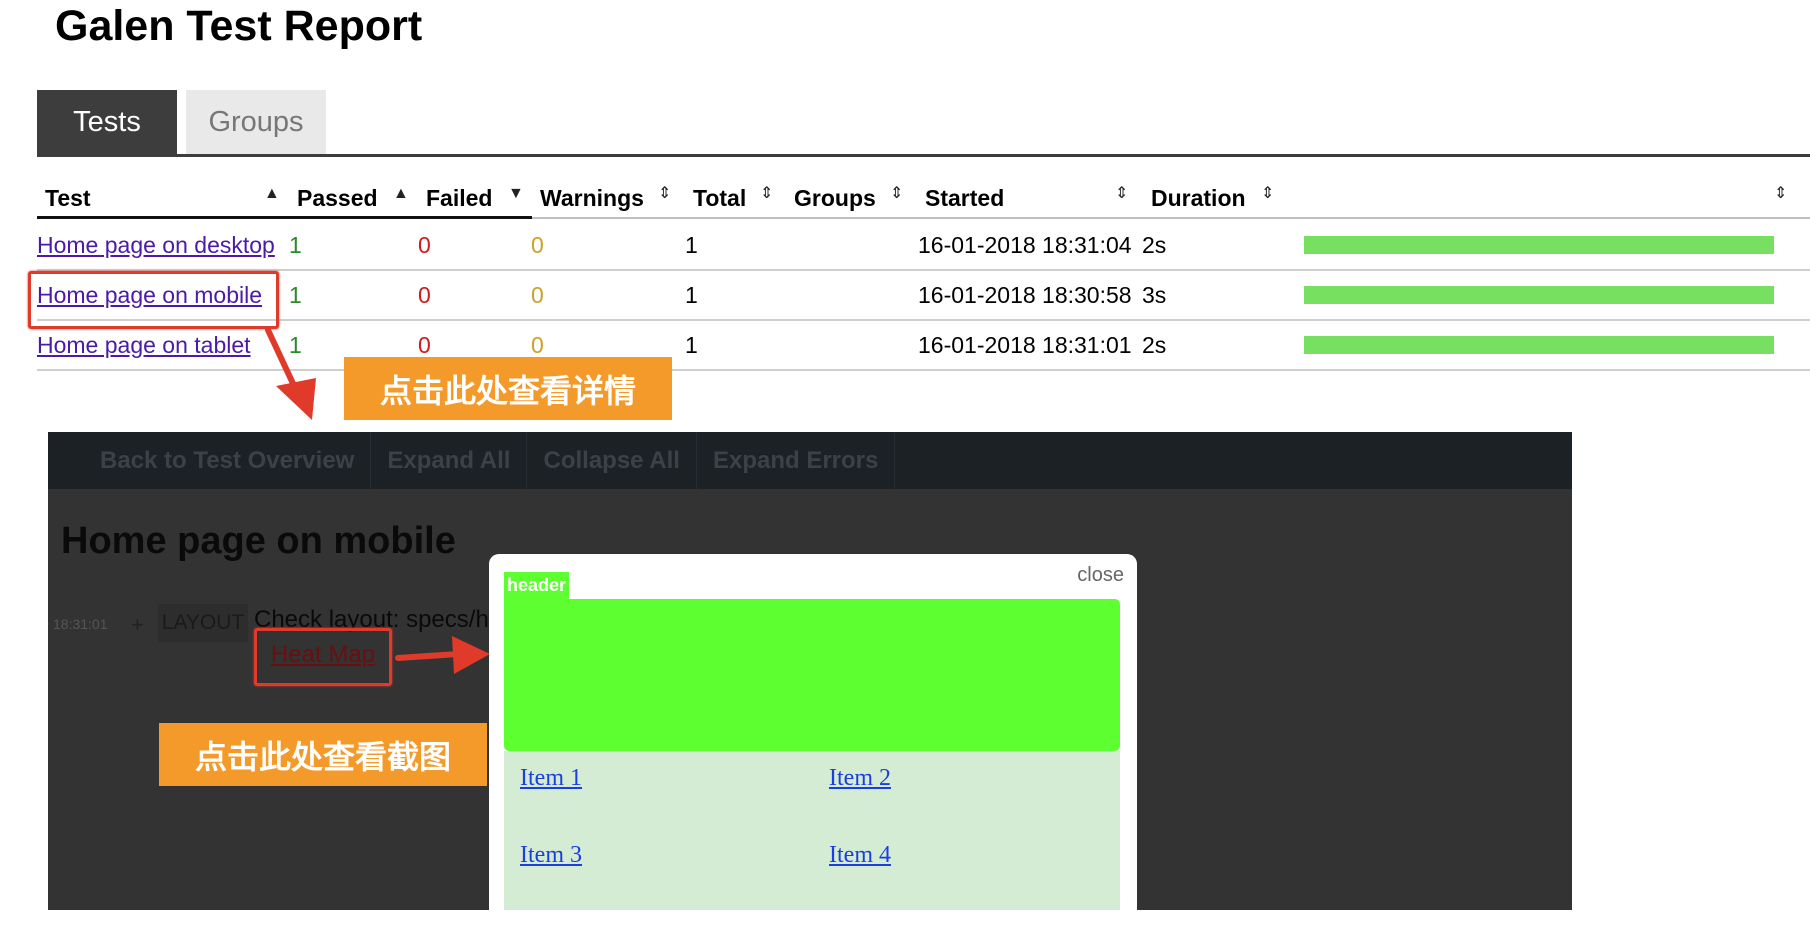  I want to click on started-time: 16-01-2018 18:31:01, so click(1025, 344).